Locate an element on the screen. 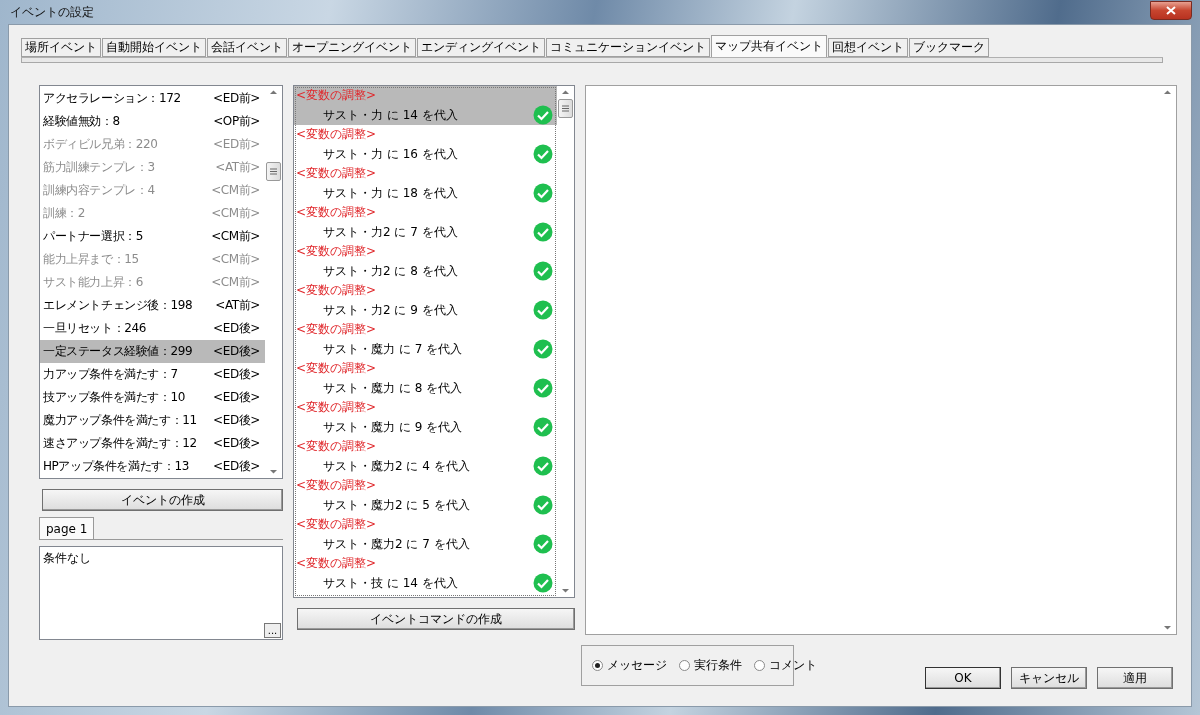 The image size is (1200, 715). command-item: <変数の調整> サスト・力2 に 8 を代入 is located at coordinates (425, 261).